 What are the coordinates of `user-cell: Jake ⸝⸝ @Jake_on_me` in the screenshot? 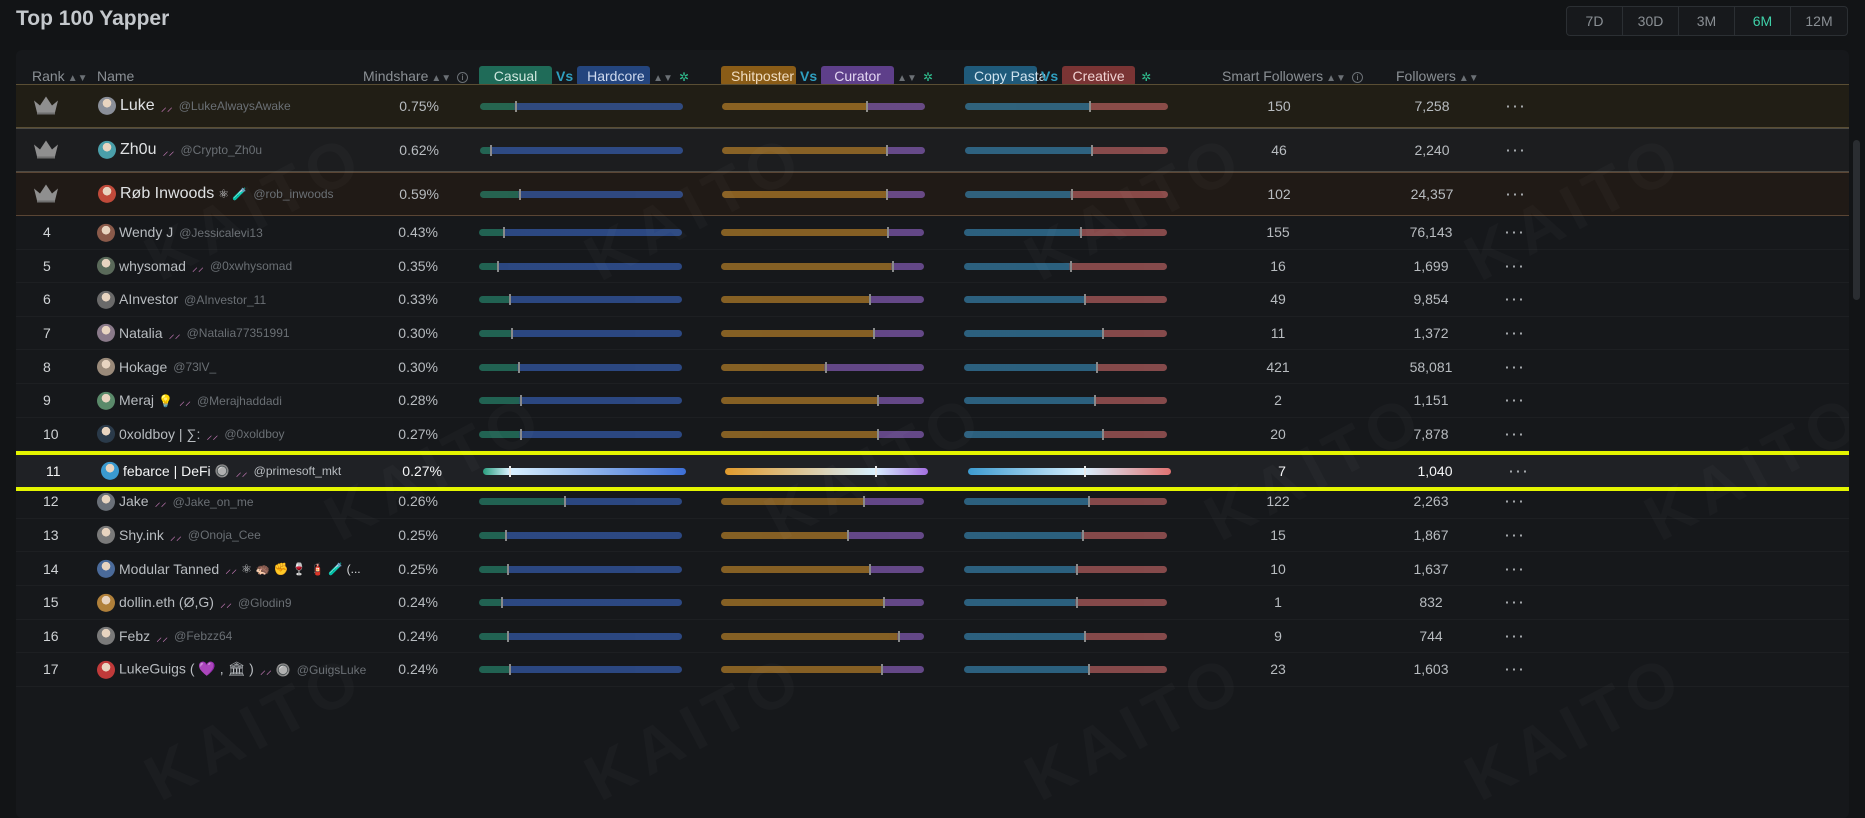 It's located at (175, 501).